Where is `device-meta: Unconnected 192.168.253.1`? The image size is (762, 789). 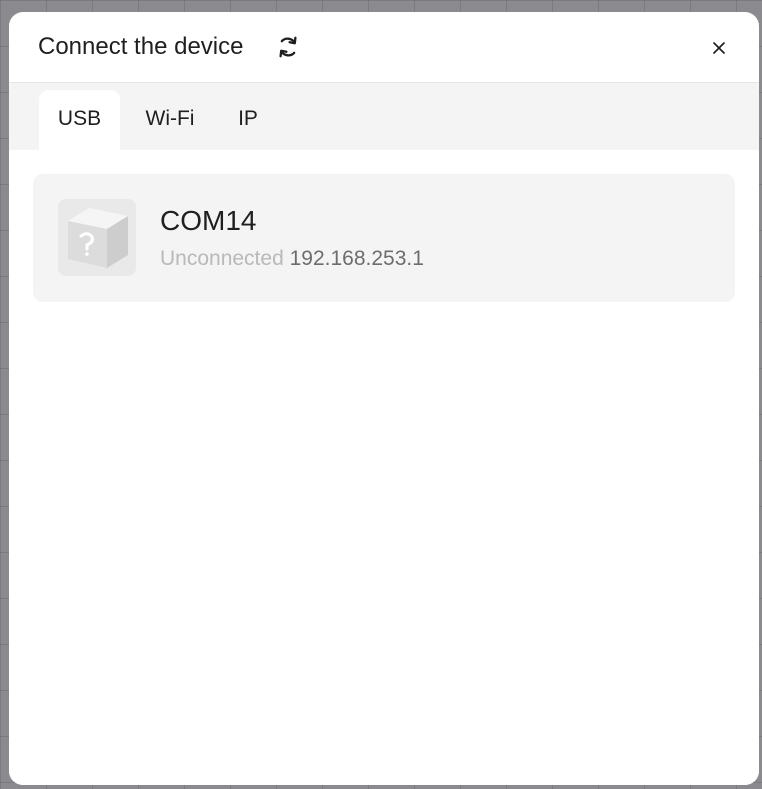 device-meta: Unconnected 192.168.253.1 is located at coordinates (292, 259).